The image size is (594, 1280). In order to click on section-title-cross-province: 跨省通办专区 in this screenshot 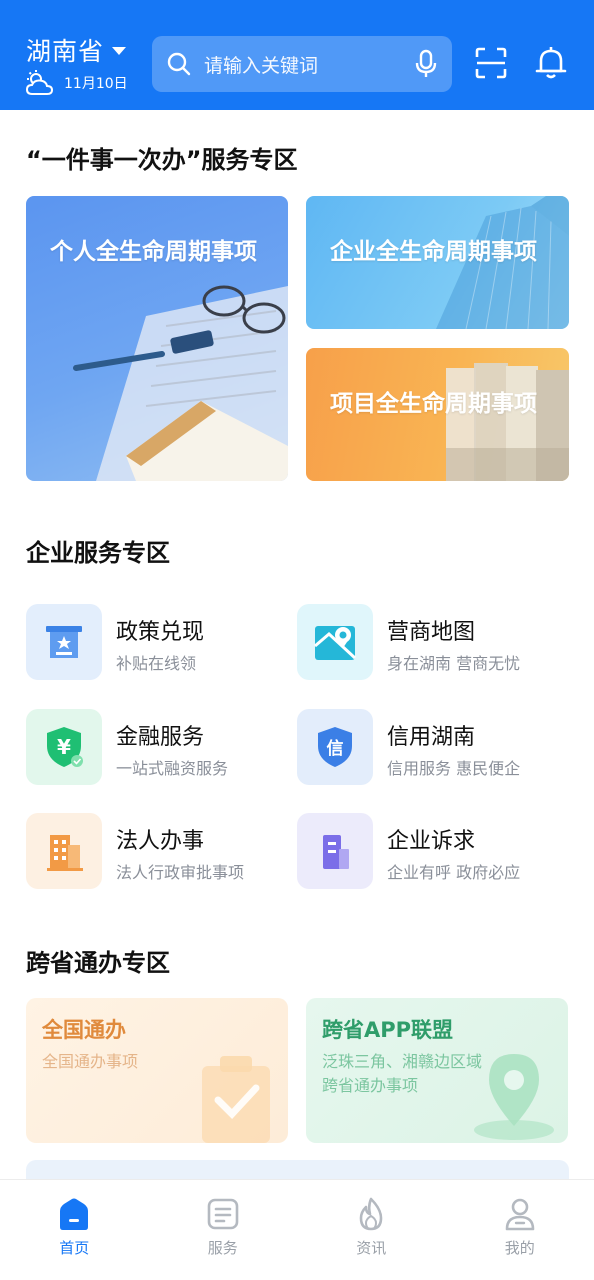, I will do `click(98, 963)`.